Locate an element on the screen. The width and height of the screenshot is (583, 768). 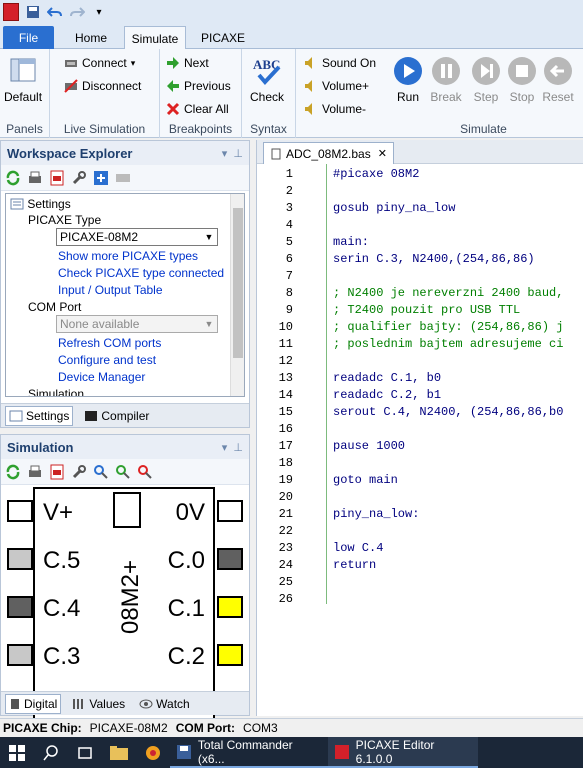
code-line: ; T2400 pouzit pro USB TTL is located at coordinates (426, 310).